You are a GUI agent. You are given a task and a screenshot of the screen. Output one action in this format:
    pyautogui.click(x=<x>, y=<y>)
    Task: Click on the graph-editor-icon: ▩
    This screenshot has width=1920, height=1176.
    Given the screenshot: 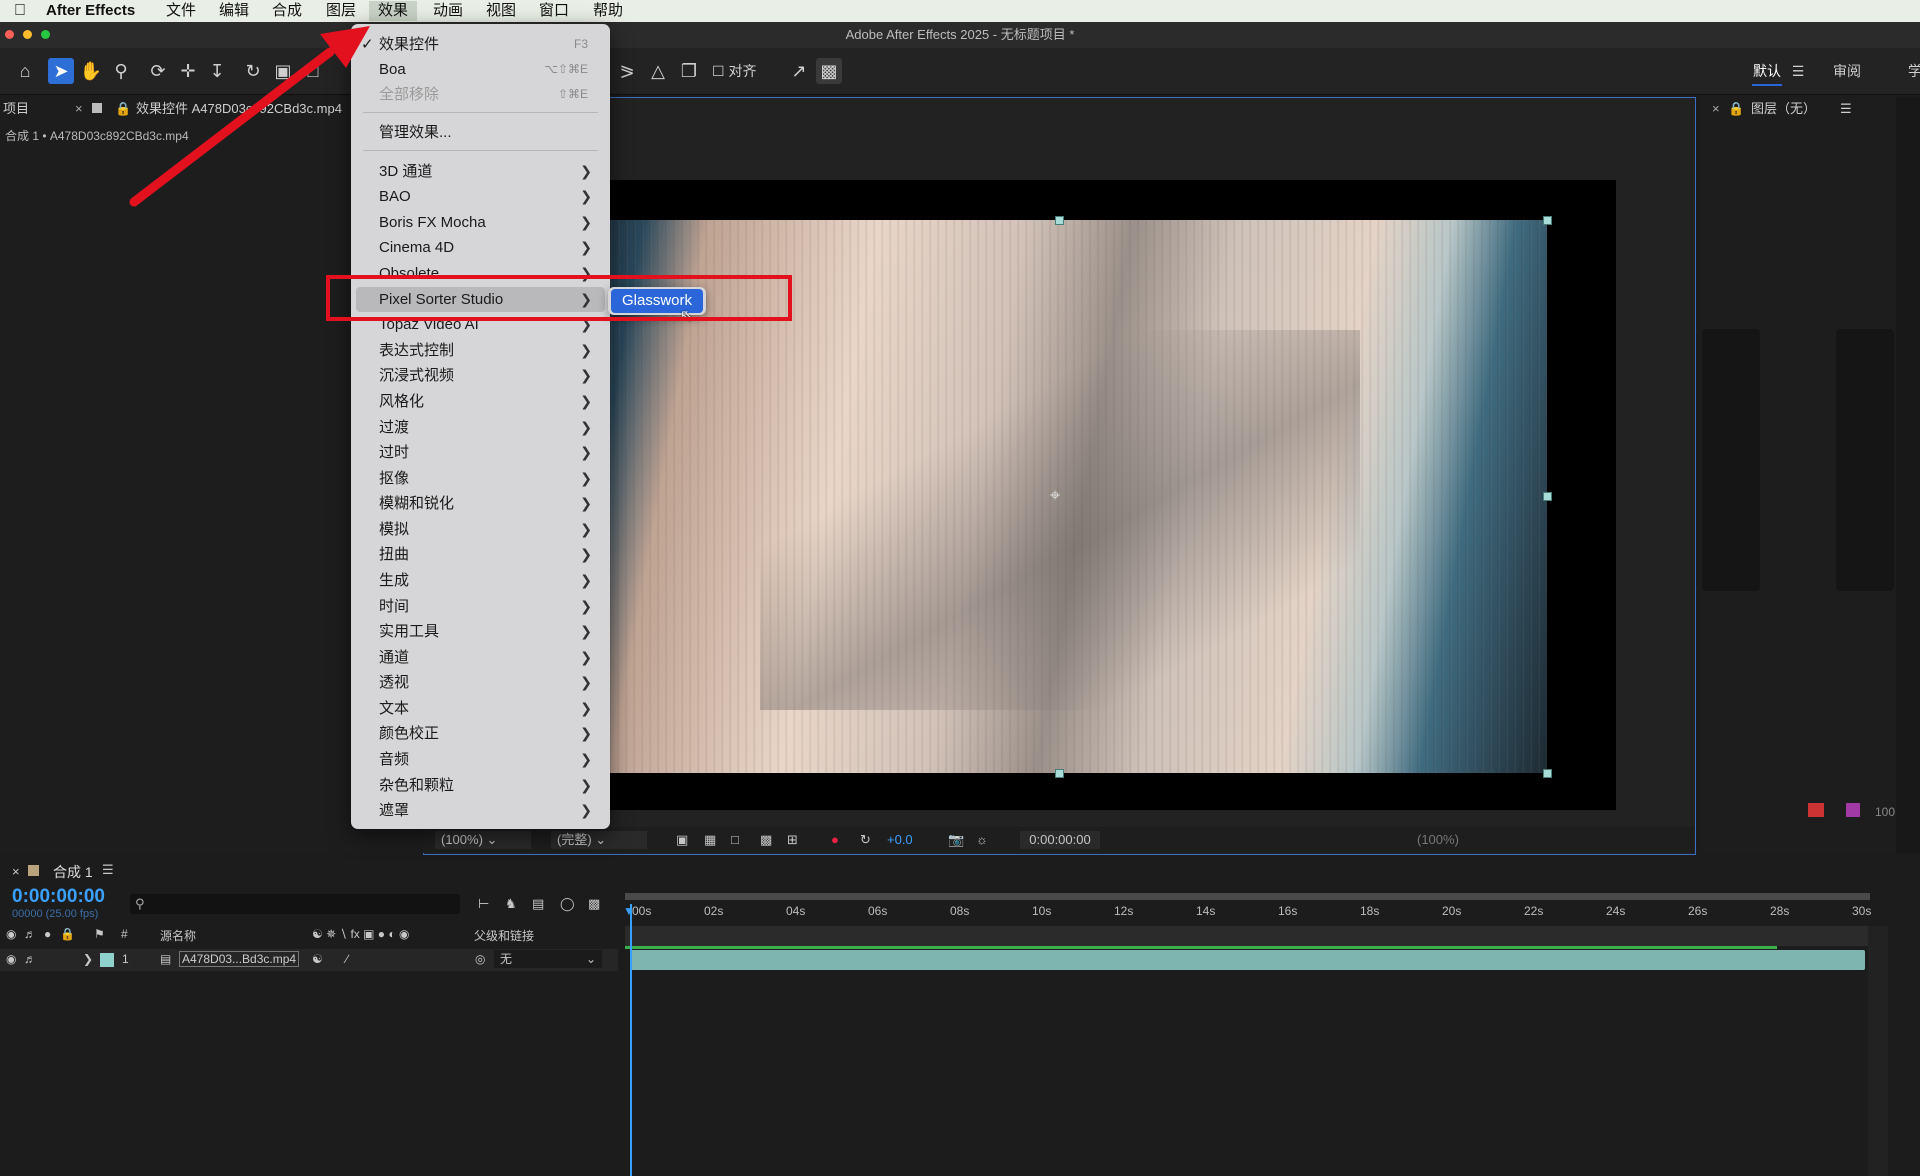 What is the action you would take?
    pyautogui.click(x=594, y=904)
    